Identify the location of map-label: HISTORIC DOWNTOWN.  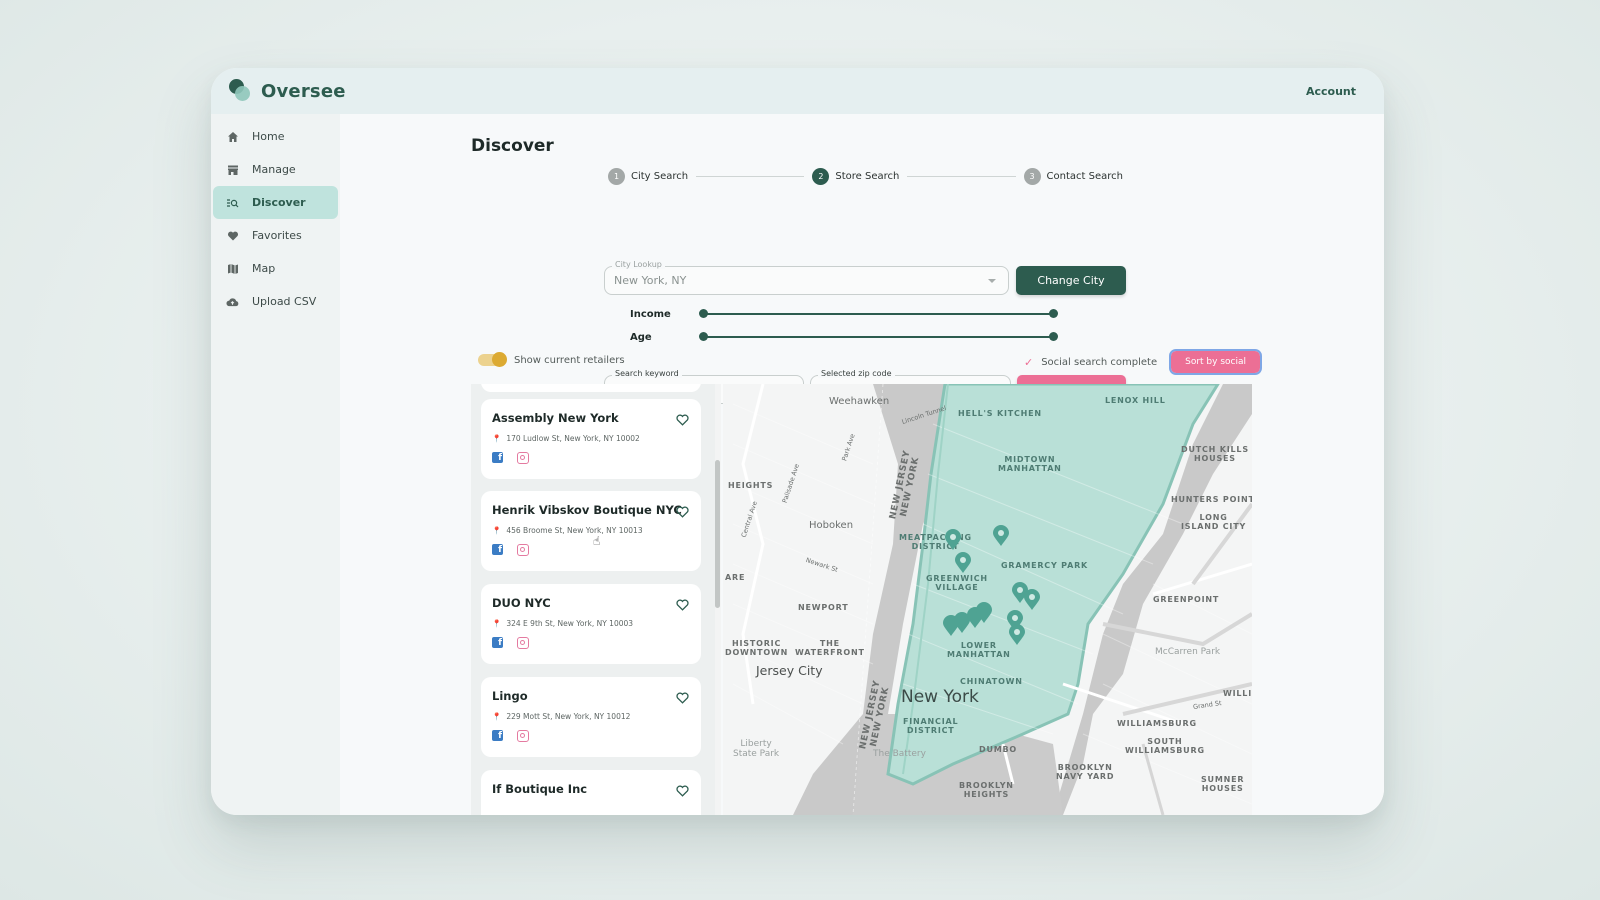
(757, 648).